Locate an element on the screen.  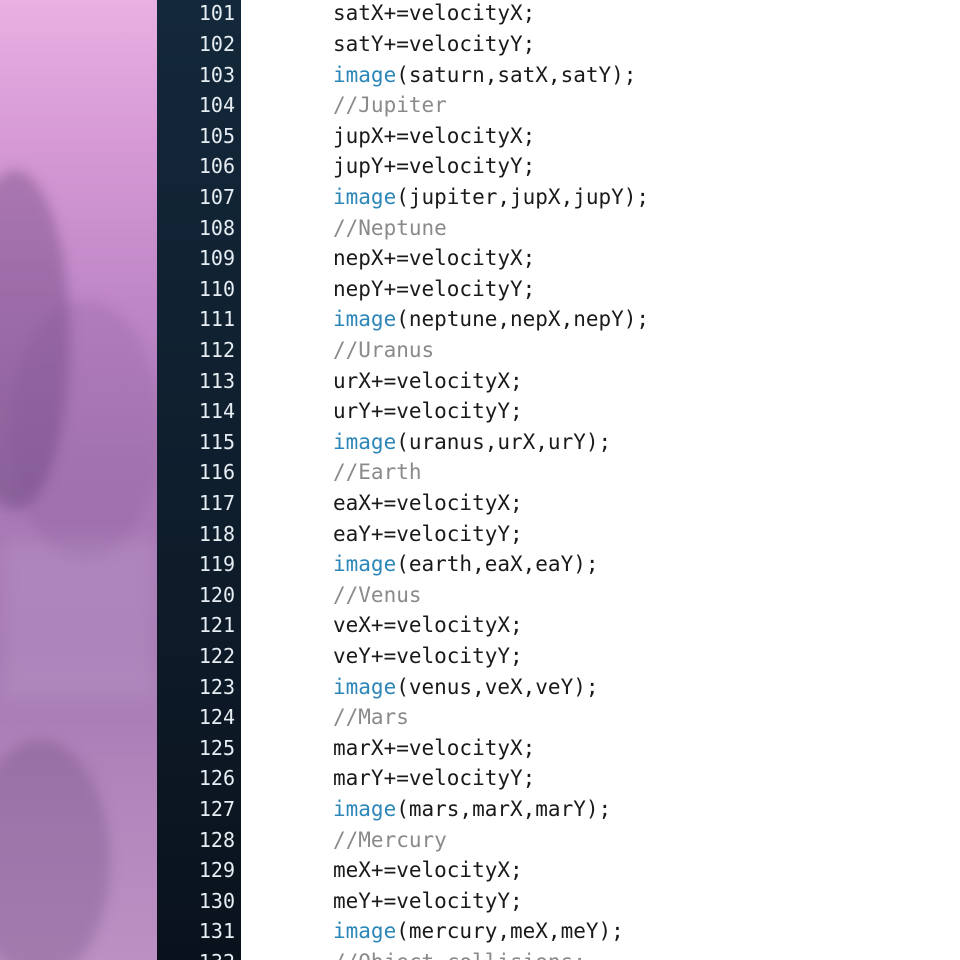
line-number: 101 is located at coordinates (216, 13).